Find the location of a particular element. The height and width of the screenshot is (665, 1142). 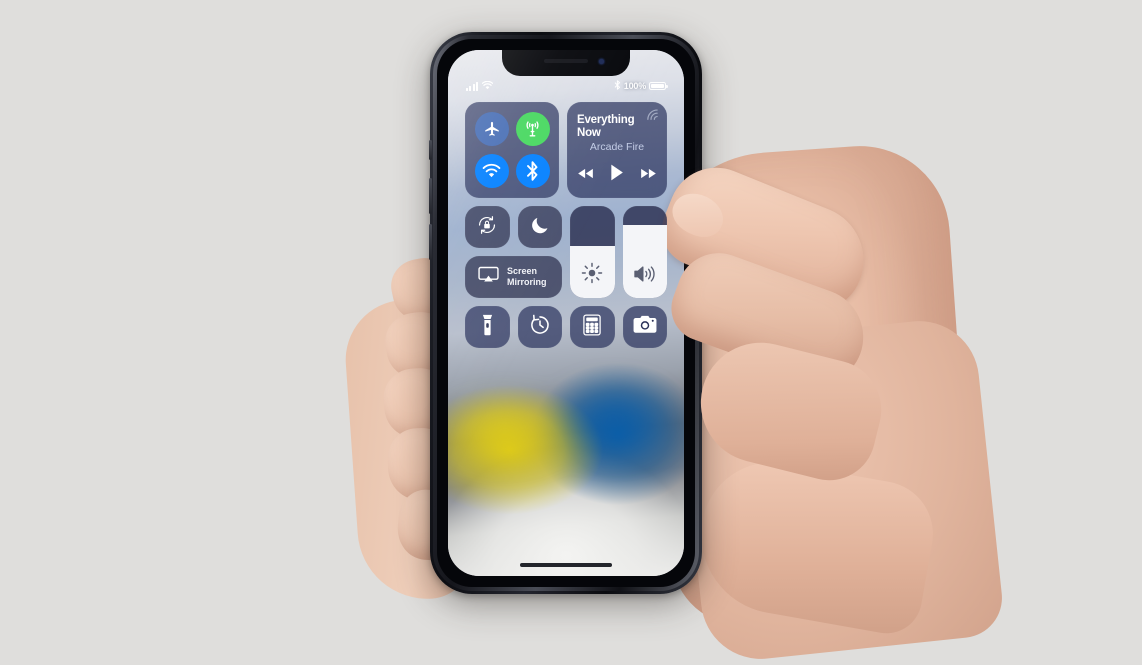

wifi-toggle is located at coordinates (491, 171).